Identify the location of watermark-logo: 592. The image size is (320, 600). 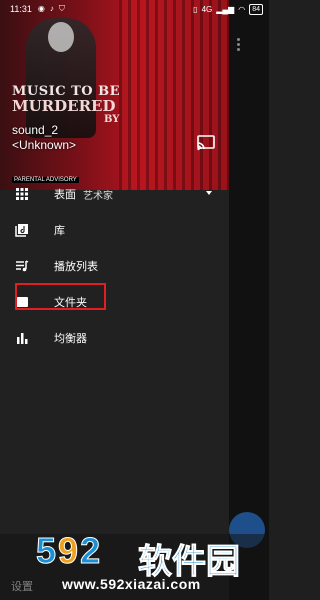
(69, 551).